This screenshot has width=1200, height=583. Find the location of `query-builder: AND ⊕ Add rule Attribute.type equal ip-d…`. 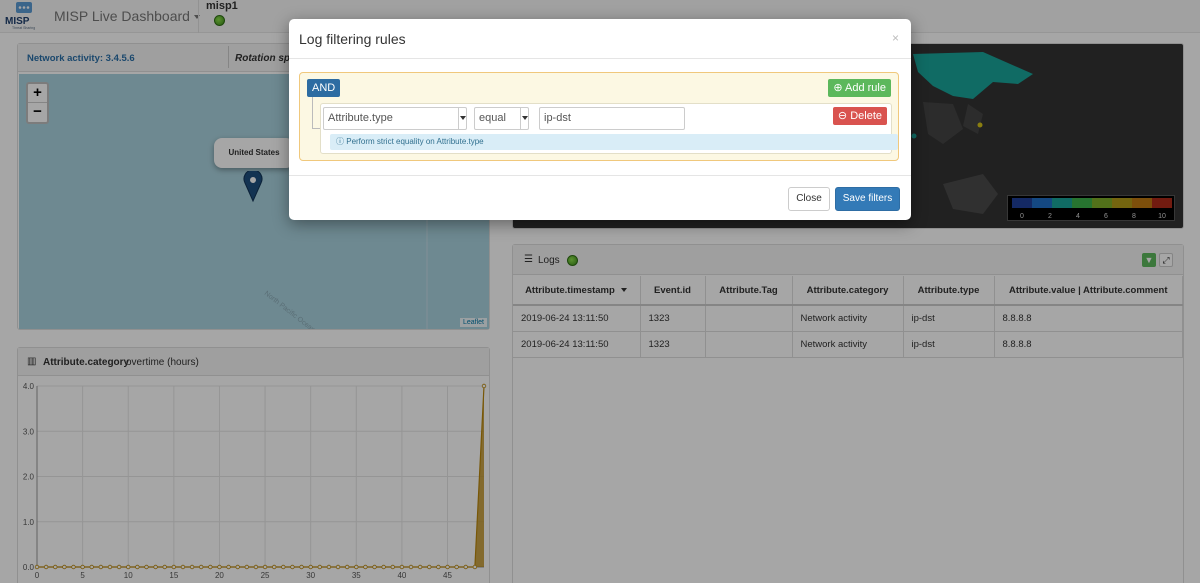

query-builder: AND ⊕ Add rule Attribute.type equal ip-d… is located at coordinates (599, 116).